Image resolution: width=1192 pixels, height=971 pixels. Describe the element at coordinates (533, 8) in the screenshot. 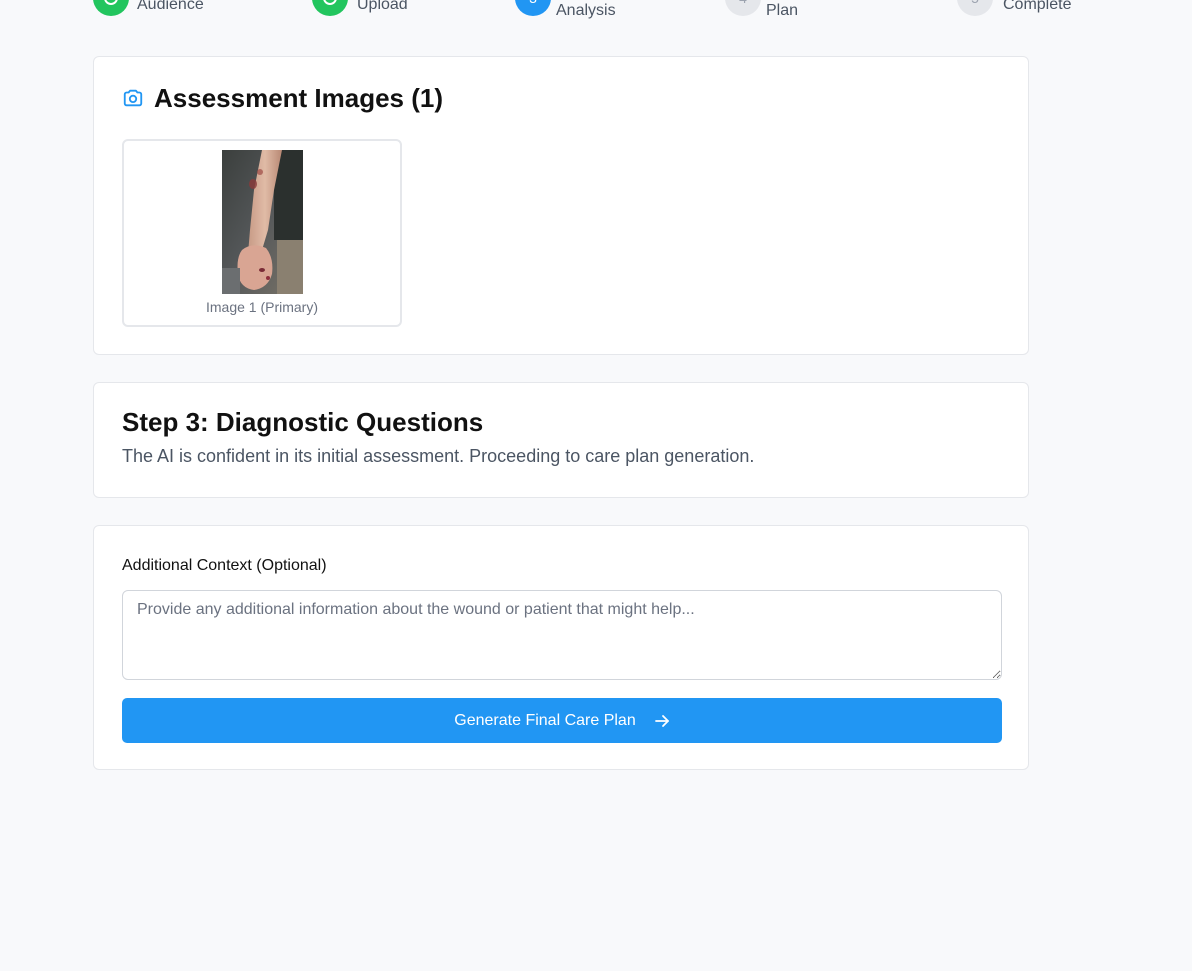

I see `step-3-number: 3` at that location.